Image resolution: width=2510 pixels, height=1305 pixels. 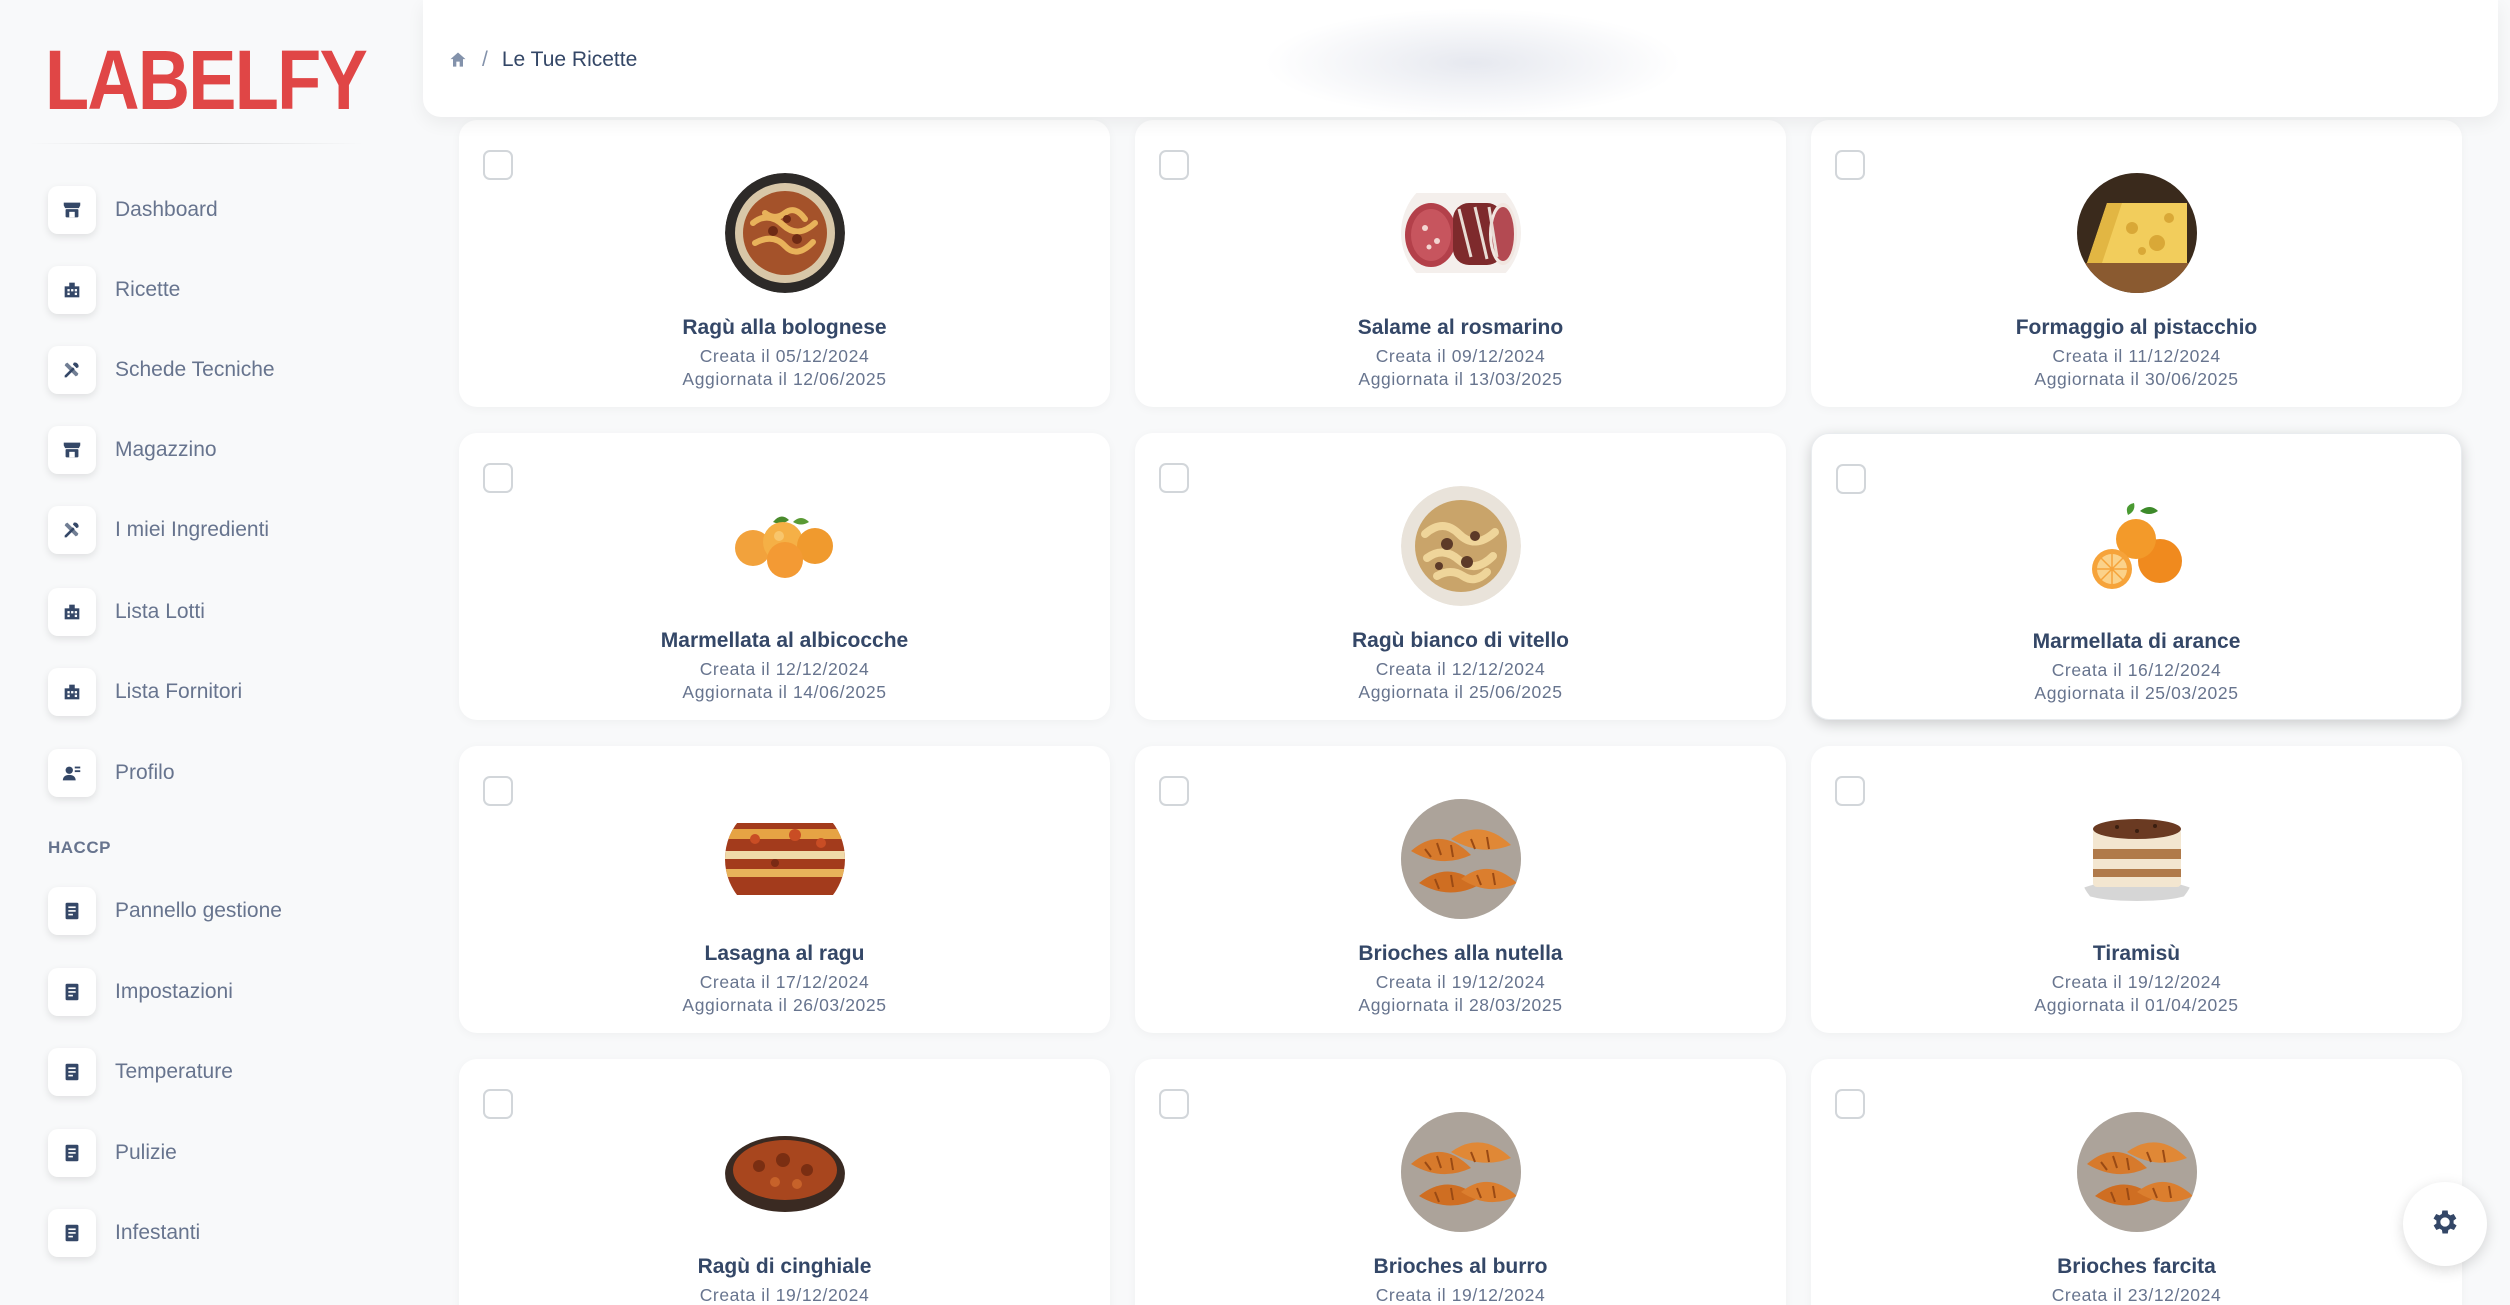 I want to click on recipe-title: Brioches alla nutella, so click(x=1460, y=953).